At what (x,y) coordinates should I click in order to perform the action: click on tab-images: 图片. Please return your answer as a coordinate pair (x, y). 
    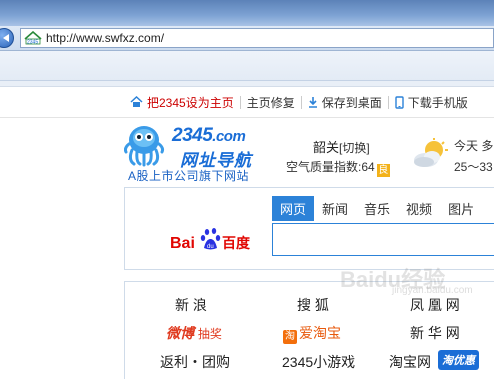
    Looking at the image, I should click on (461, 208).